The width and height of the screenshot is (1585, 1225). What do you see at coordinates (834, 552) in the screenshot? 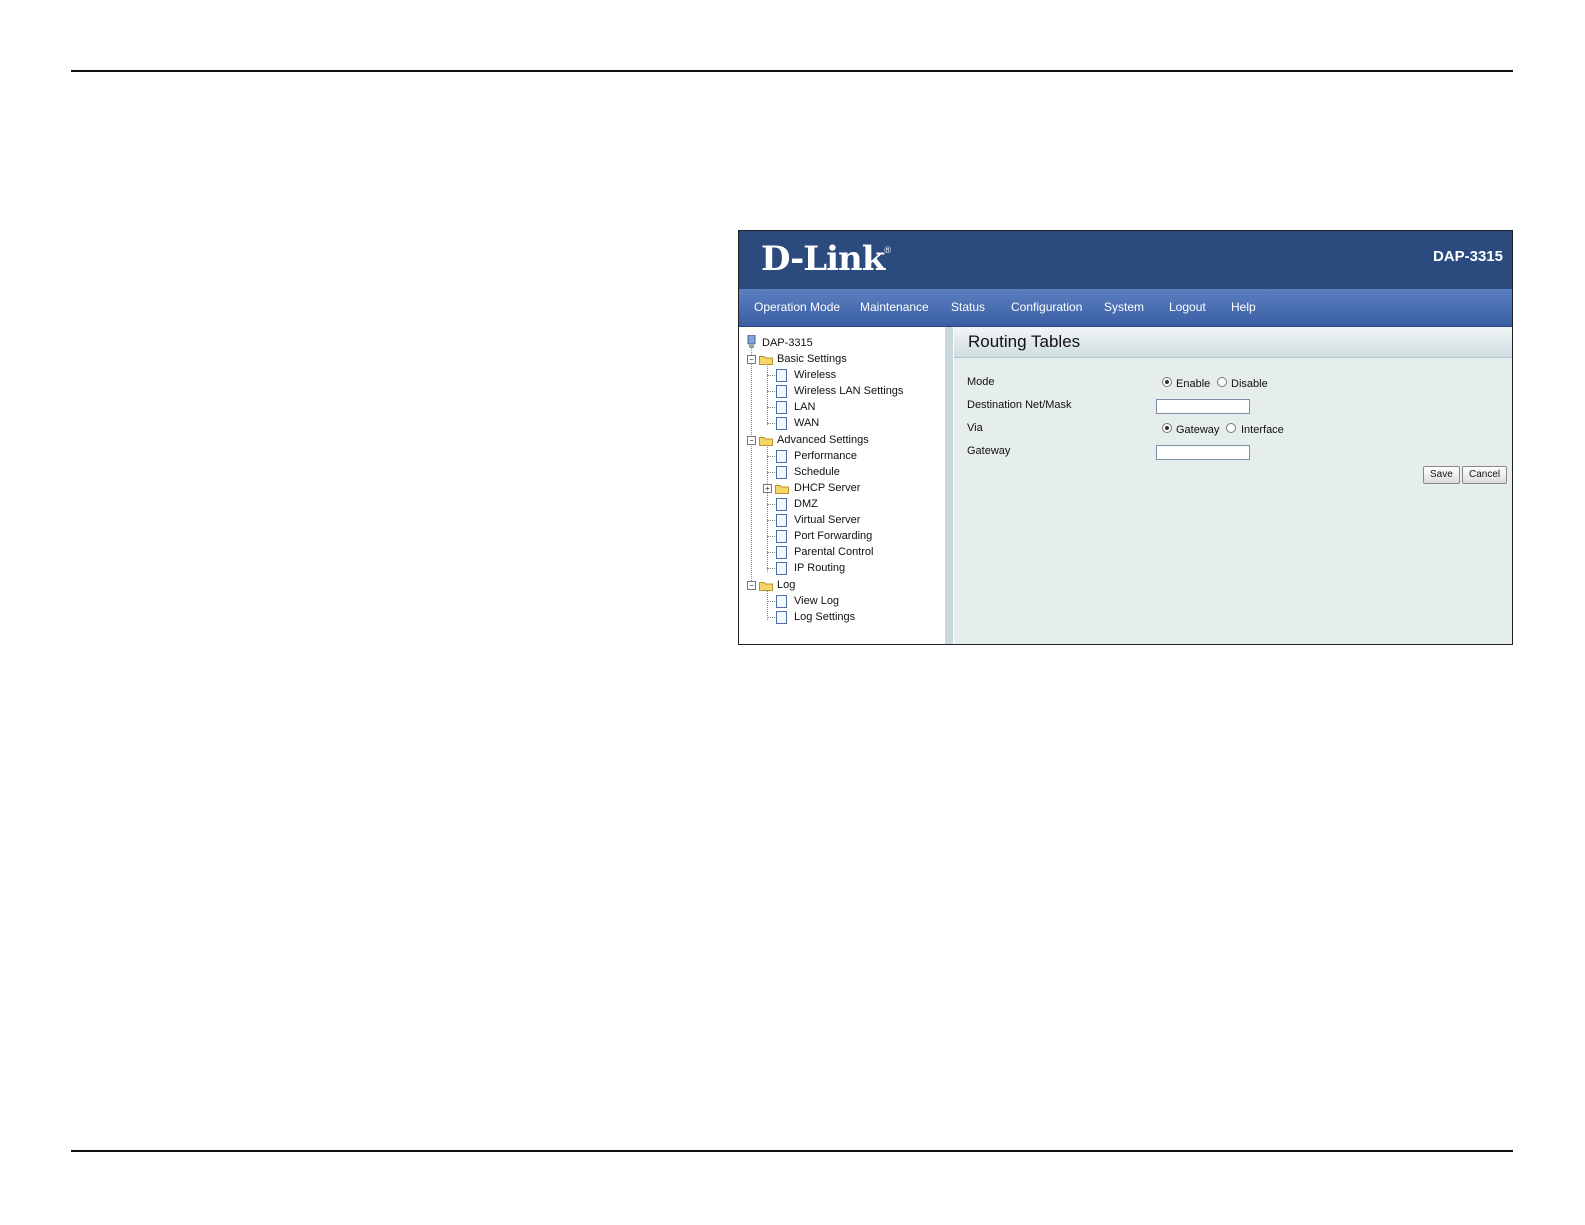
I see `tree-parental-control: Parental Control` at bounding box center [834, 552].